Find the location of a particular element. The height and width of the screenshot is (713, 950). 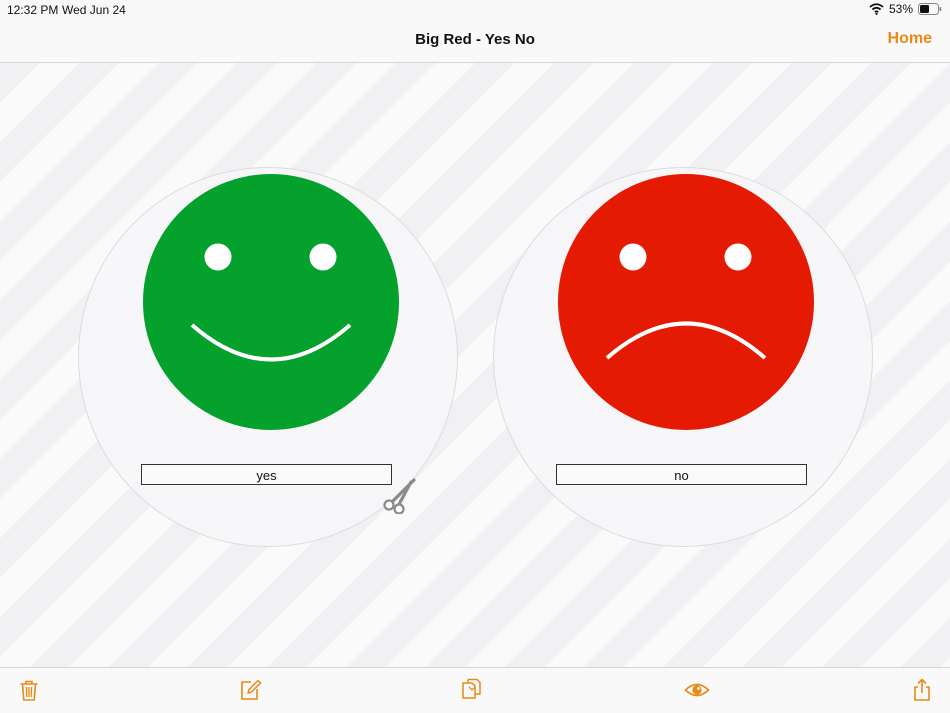

scissors-icon is located at coordinates (401, 494).